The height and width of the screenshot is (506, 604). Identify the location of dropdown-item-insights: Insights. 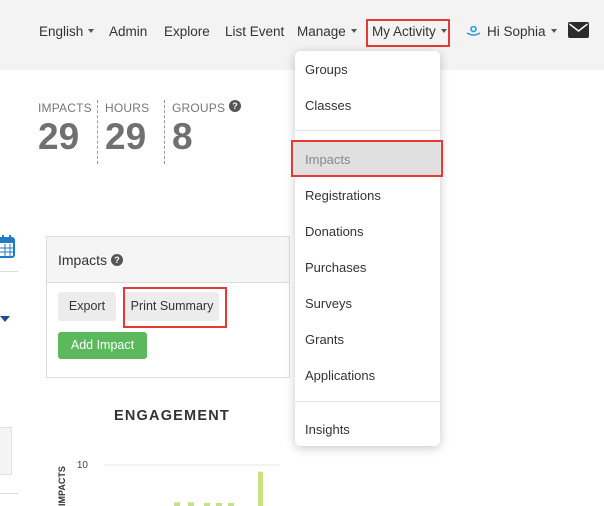
(327, 429).